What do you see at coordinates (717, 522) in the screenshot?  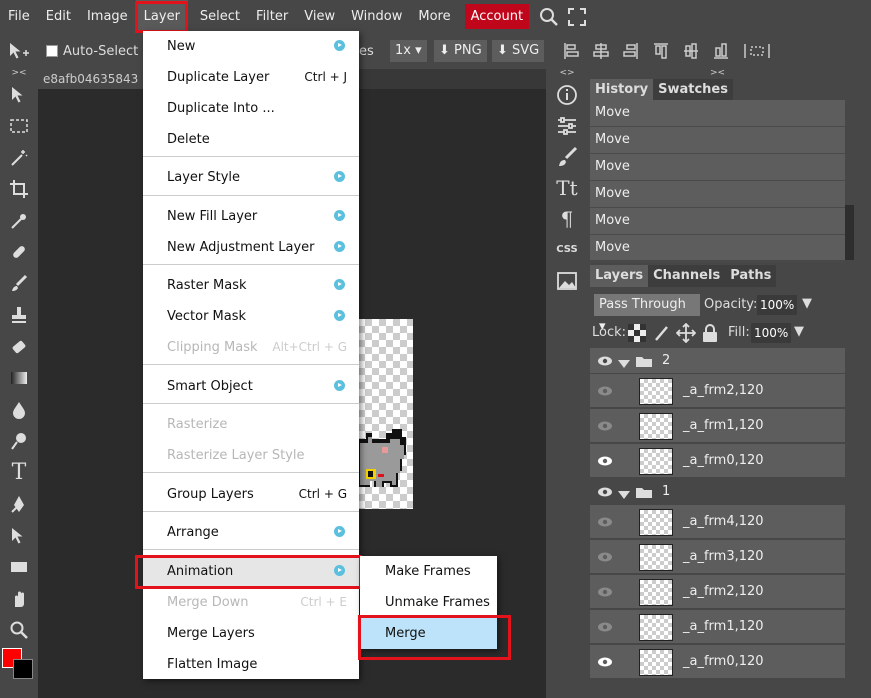 I see `layer-row: _a_frm4,120` at bounding box center [717, 522].